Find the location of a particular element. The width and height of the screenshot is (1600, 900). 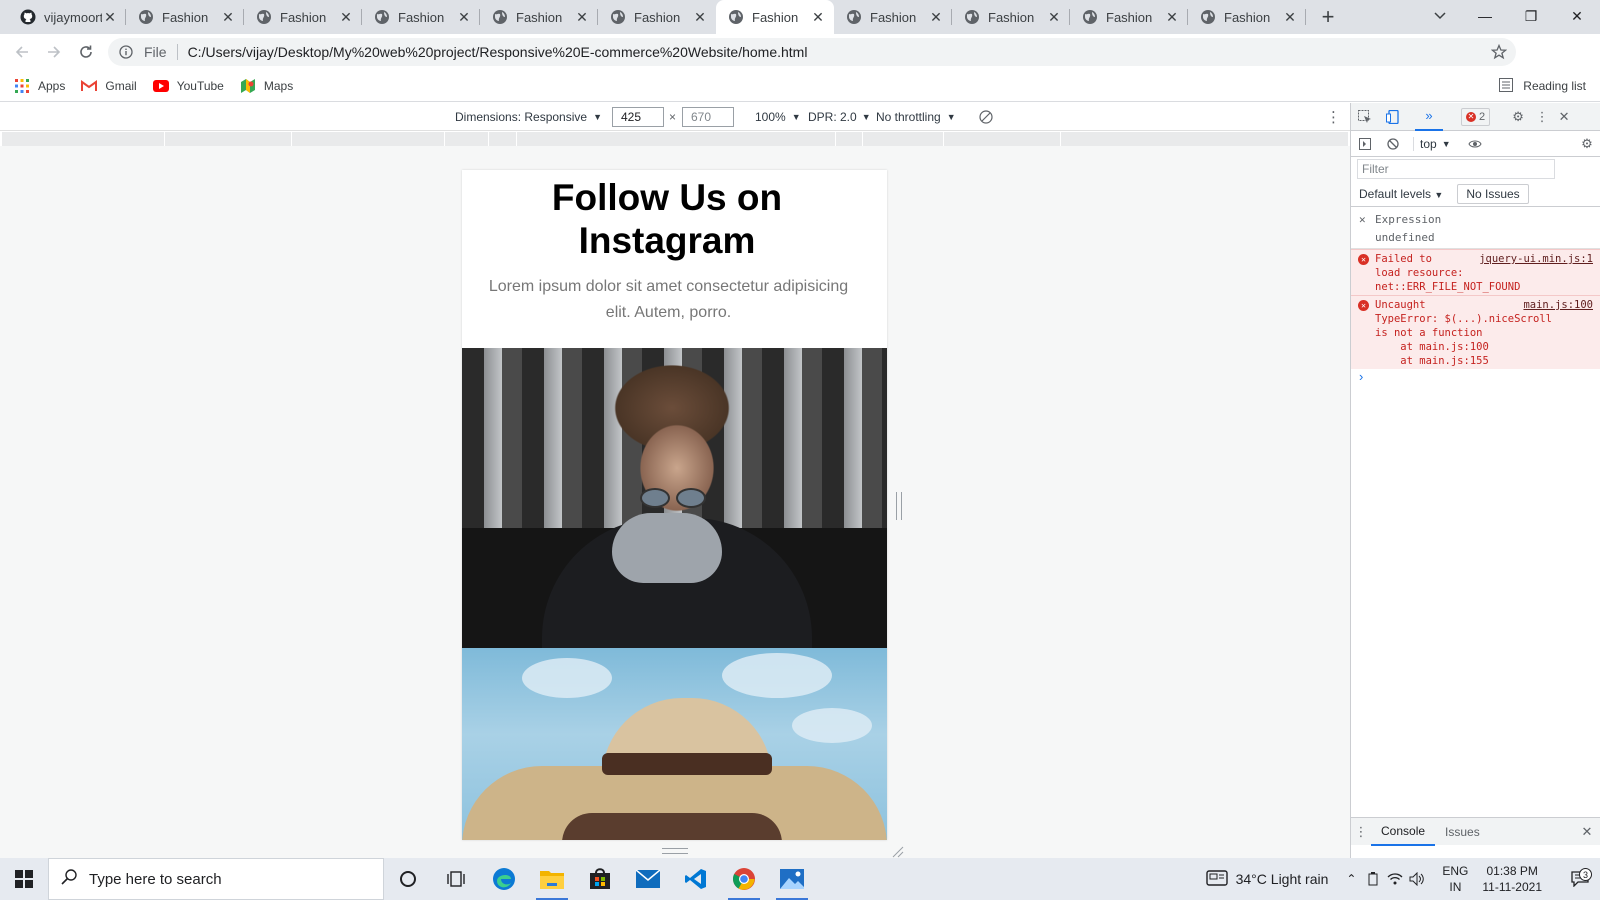

remove-expression-icon: ✕ is located at coordinates (1362, 219).